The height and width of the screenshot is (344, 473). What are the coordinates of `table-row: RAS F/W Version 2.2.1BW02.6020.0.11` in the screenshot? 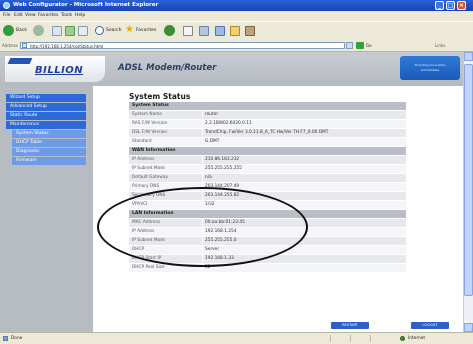 It's located at (267, 124).